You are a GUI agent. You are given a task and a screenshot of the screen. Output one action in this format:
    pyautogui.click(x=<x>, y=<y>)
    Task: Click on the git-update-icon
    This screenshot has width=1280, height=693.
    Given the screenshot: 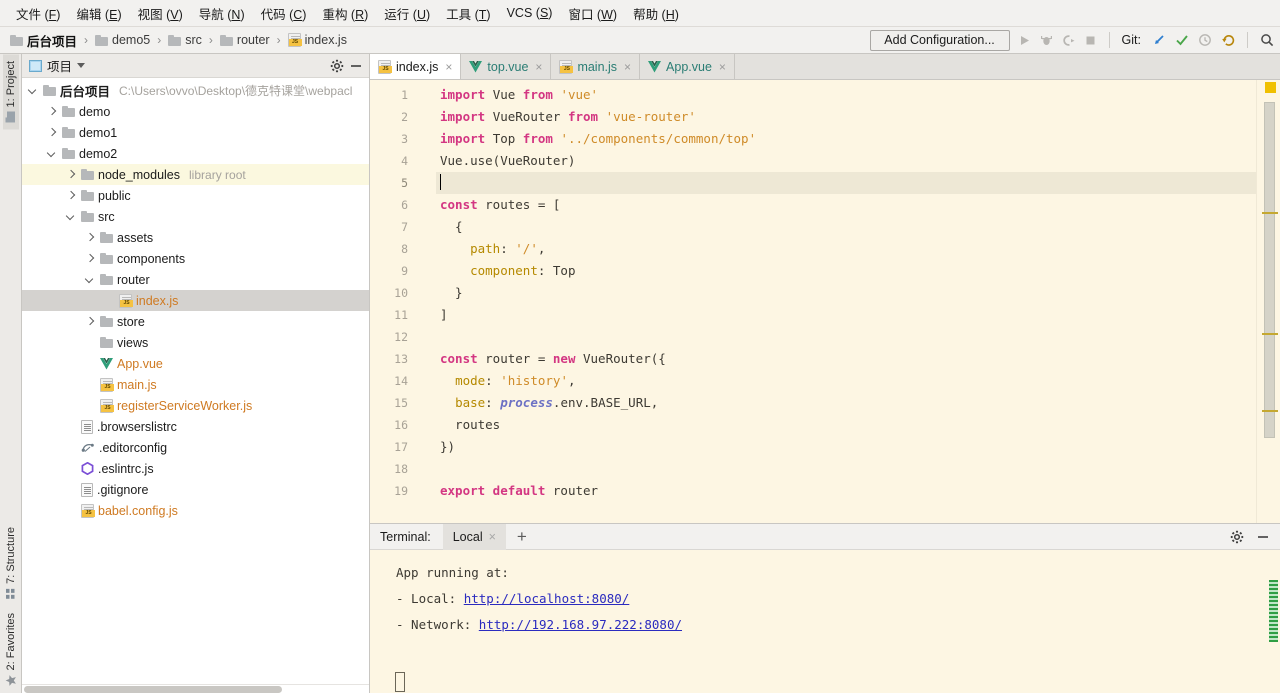 What is the action you would take?
    pyautogui.click(x=1159, y=40)
    